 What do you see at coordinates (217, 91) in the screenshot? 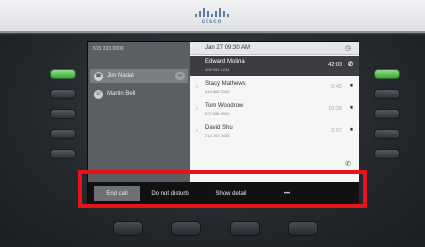
I see `caller-number: 415 888 2345` at bounding box center [217, 91].